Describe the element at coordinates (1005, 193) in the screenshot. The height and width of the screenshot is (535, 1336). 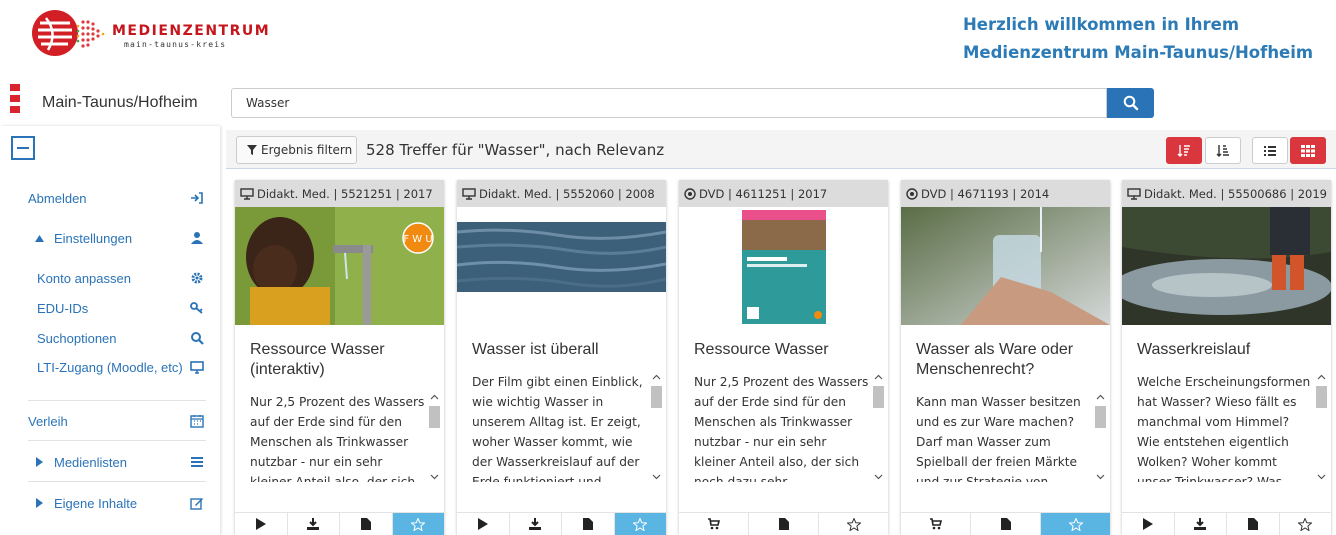
I see `card-meta: DVD | 4671193 | 2014` at that location.